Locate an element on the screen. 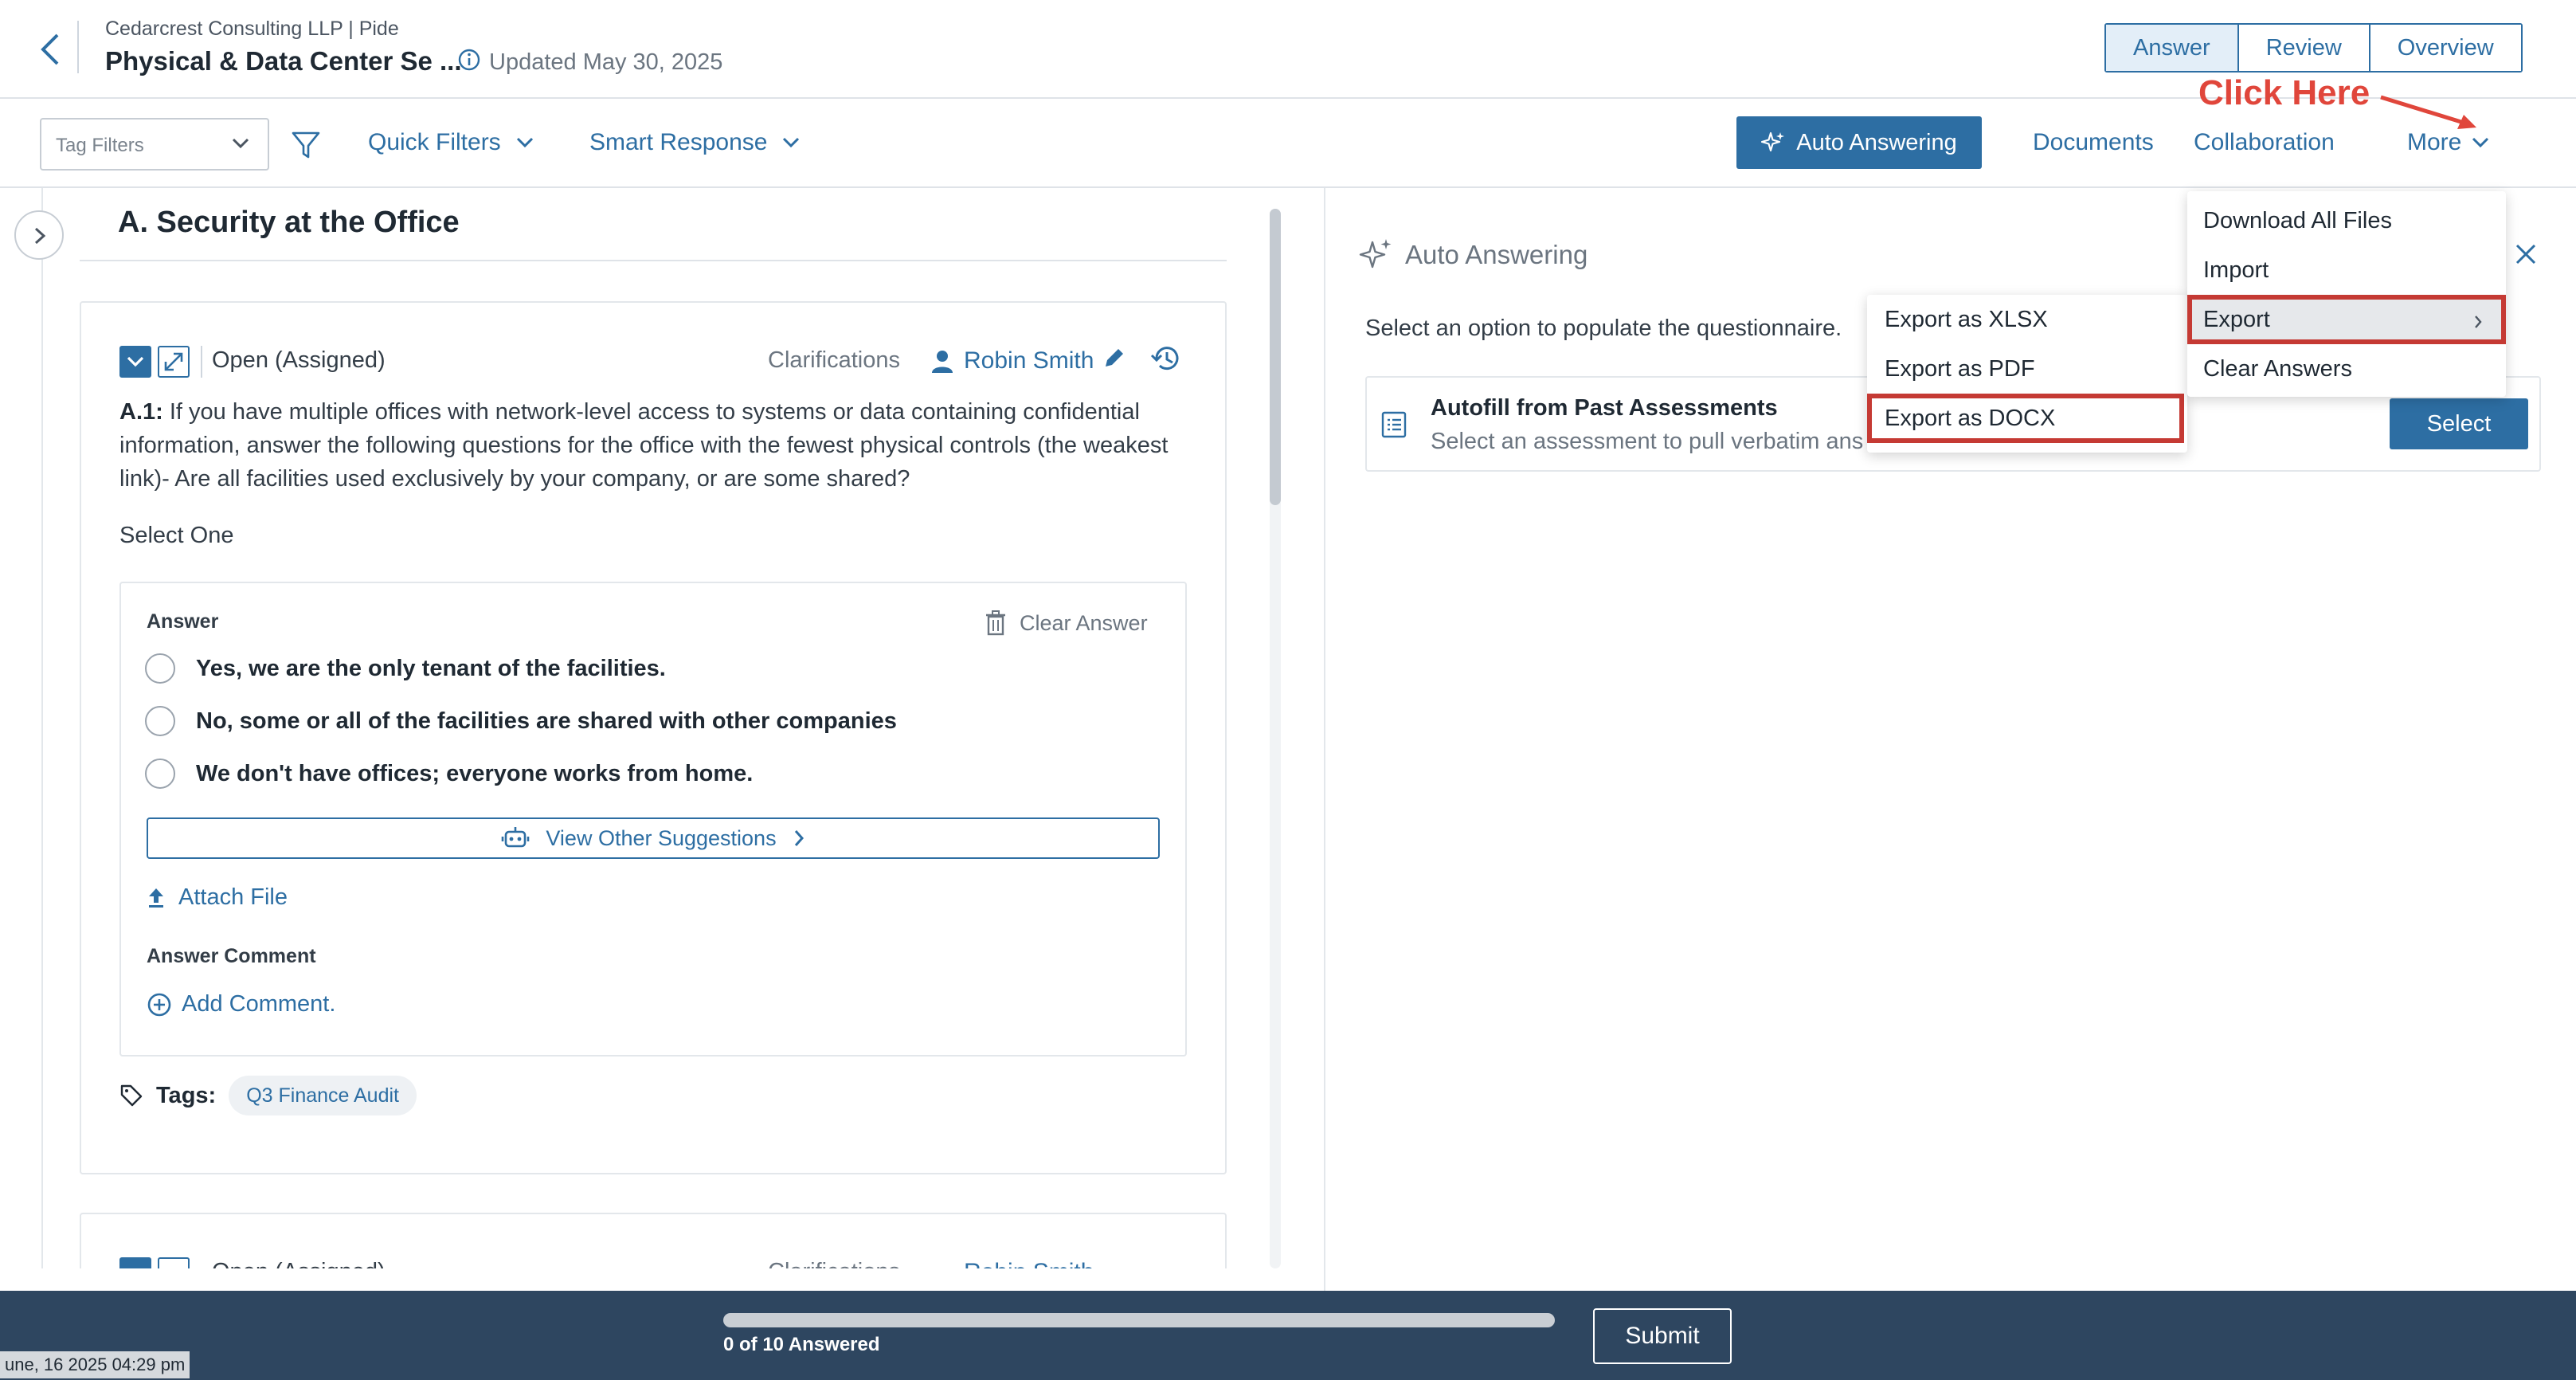 This screenshot has width=2576, height=1380. view-other-suggestions-button: View Other Suggestions is located at coordinates (653, 838).